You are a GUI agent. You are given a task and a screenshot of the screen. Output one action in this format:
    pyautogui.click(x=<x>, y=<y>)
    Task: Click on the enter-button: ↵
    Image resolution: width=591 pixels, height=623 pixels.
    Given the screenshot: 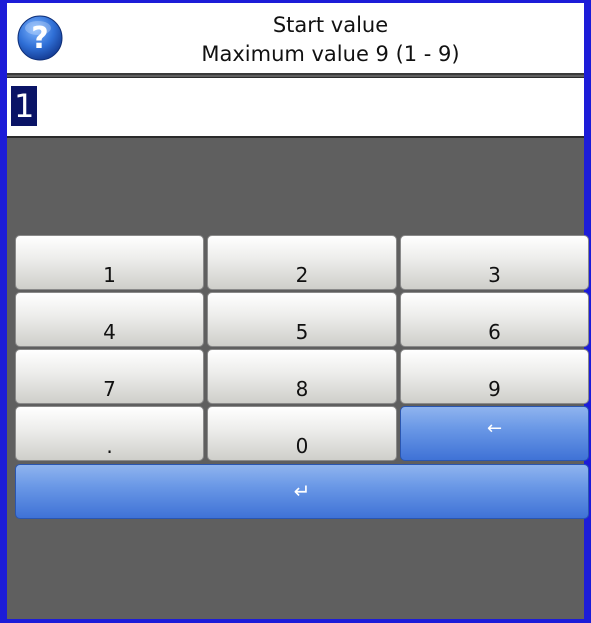 What is the action you would take?
    pyautogui.click(x=302, y=491)
    